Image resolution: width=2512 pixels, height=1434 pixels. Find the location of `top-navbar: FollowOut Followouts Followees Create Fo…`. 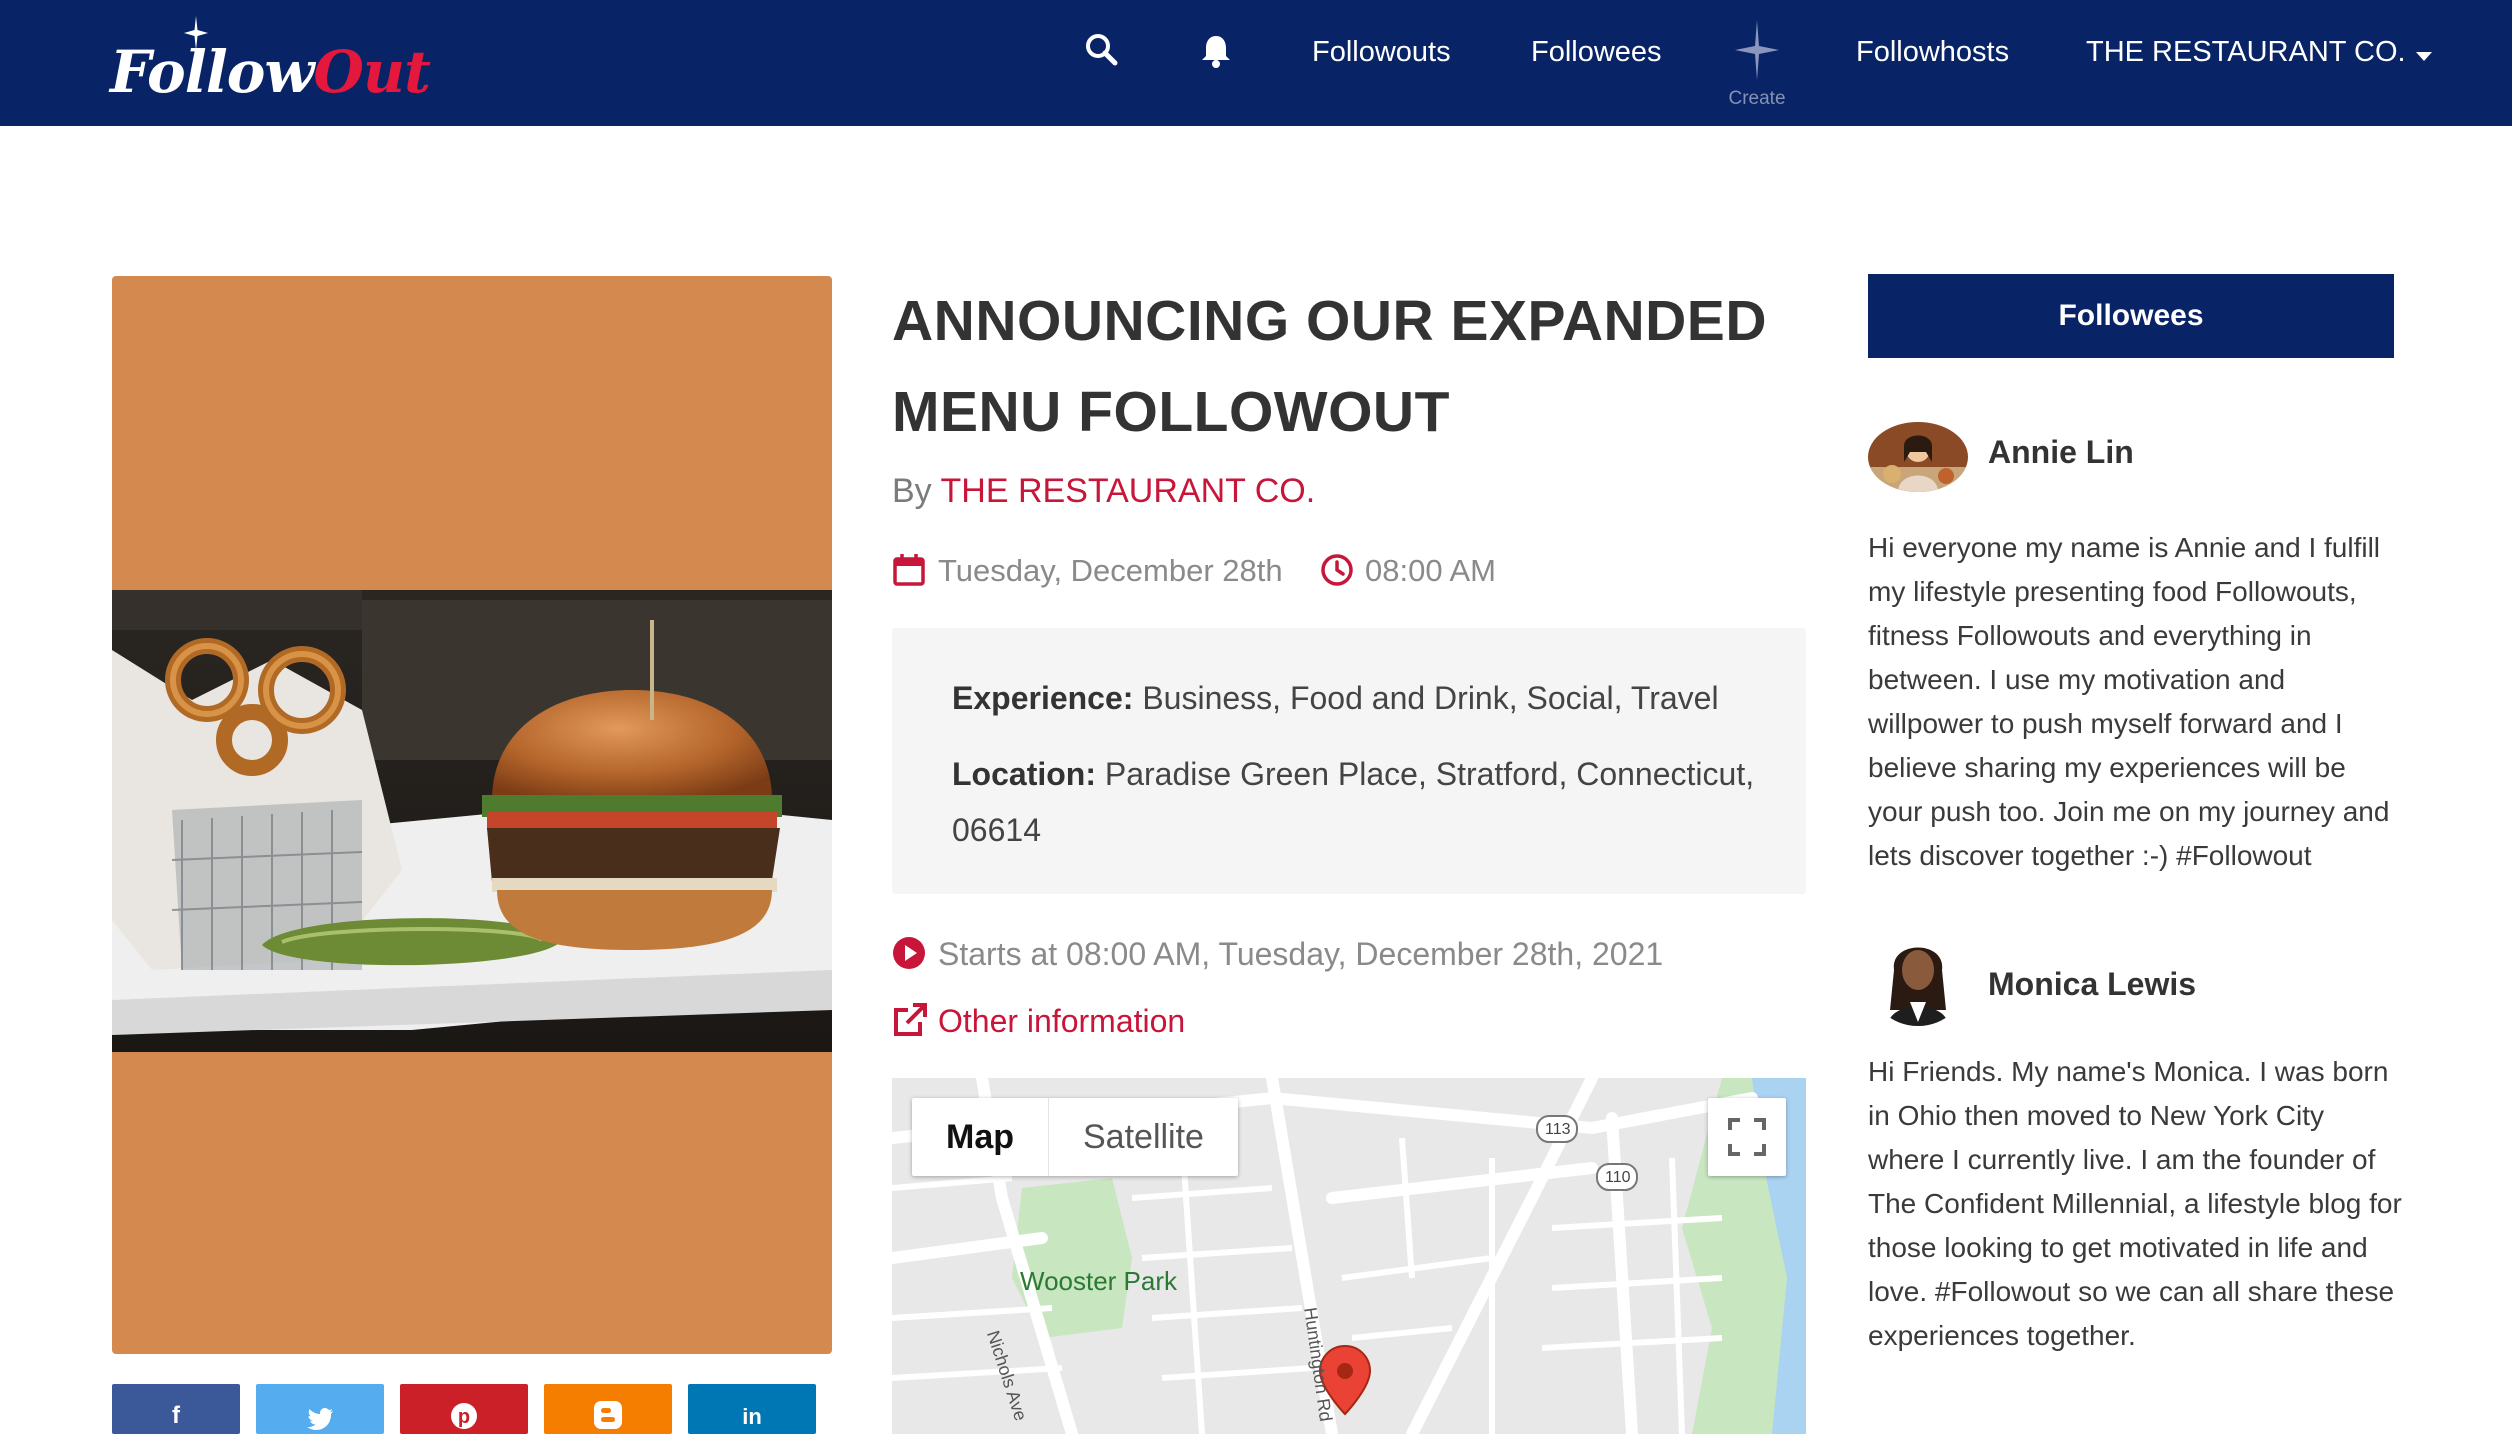

top-navbar: FollowOut Followouts Followees Create Fo… is located at coordinates (1256, 63).